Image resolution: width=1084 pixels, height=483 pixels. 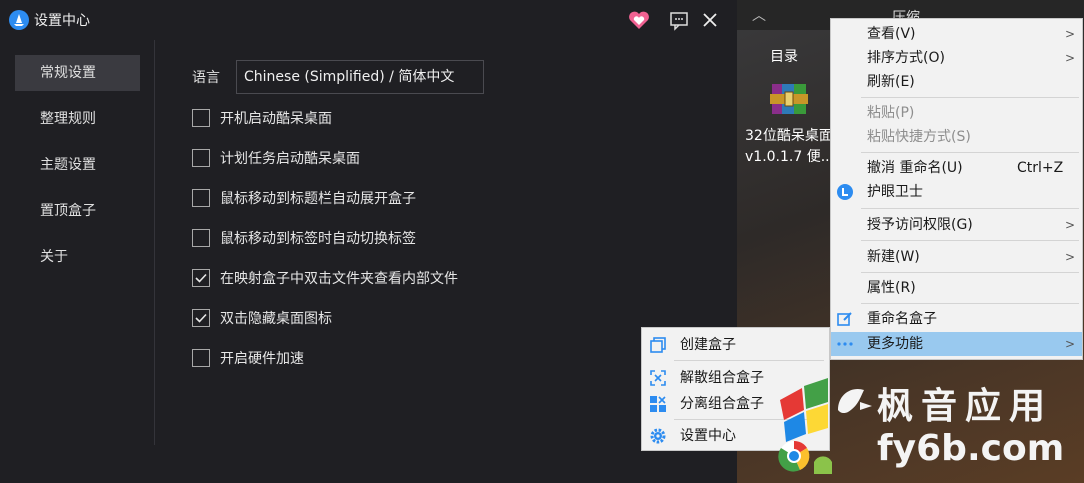 What do you see at coordinates (262, 359) in the screenshot?
I see `option-label: 开启硬件加速` at bounding box center [262, 359].